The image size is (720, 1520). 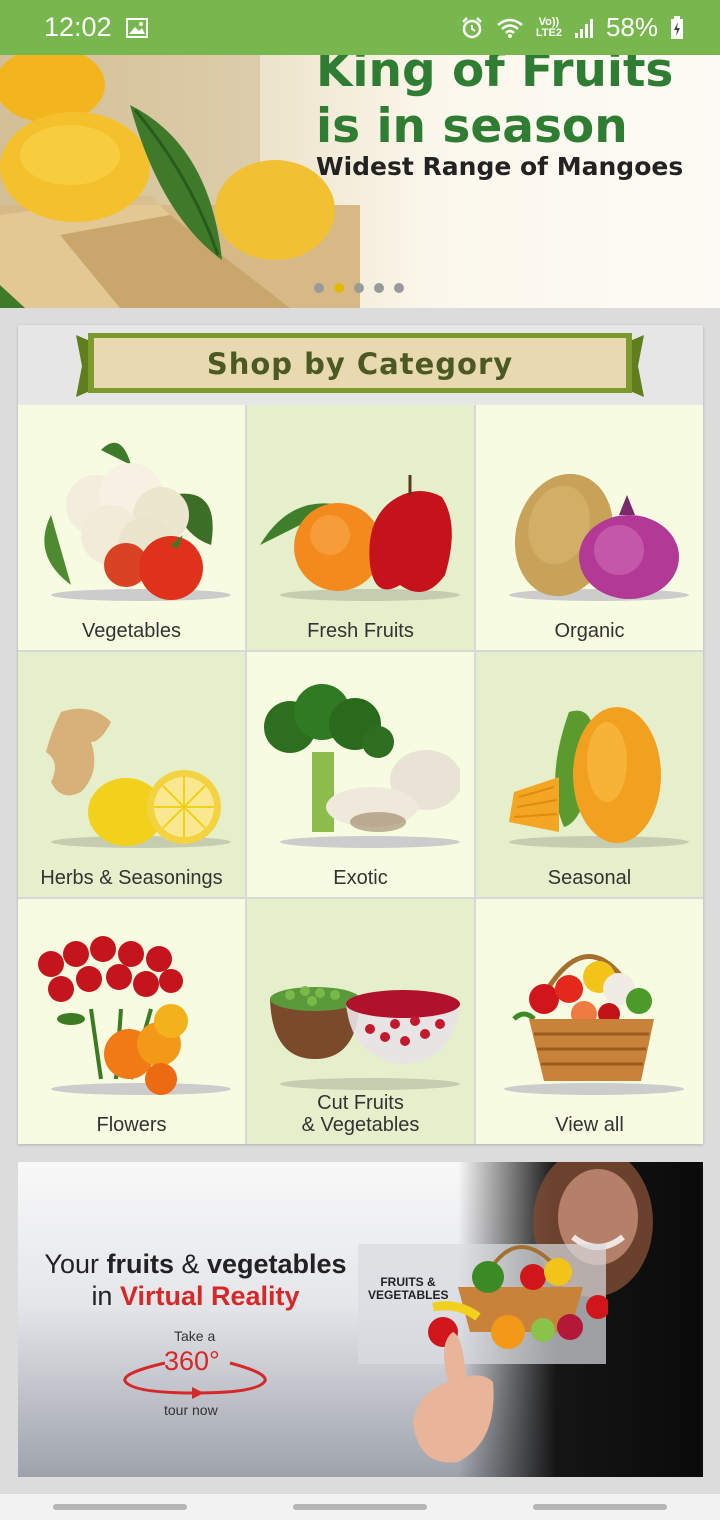 I want to click on vr-tour-label: tour now, so click(x=191, y=1410).